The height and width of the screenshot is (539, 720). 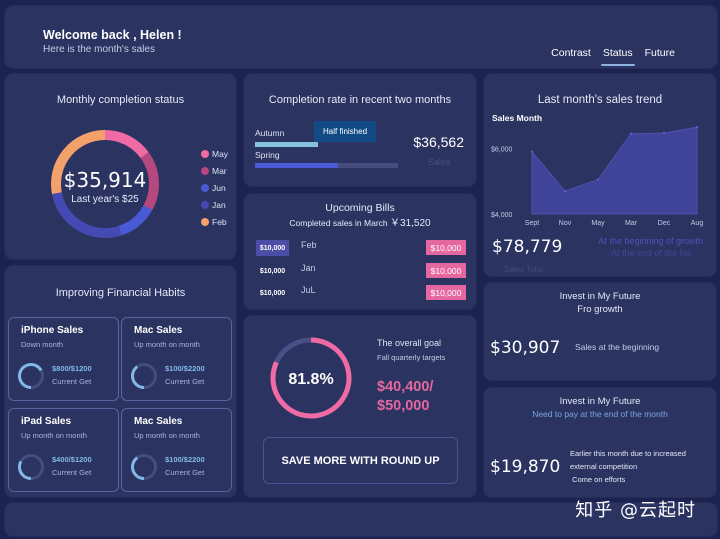 What do you see at coordinates (361, 248) in the screenshot?
I see `bill-row: $10,000 Feb $10,000` at bounding box center [361, 248].